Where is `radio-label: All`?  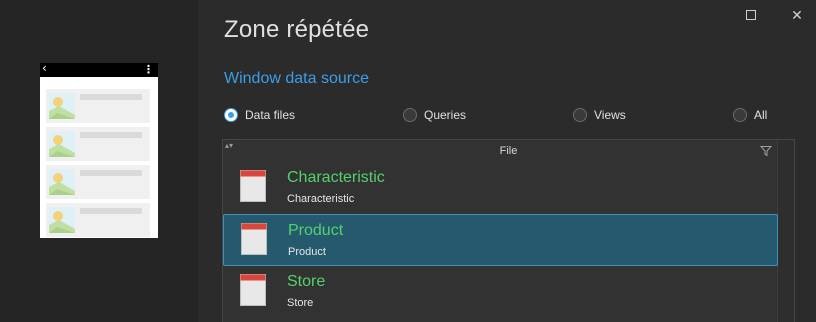
radio-label: All is located at coordinates (761, 115).